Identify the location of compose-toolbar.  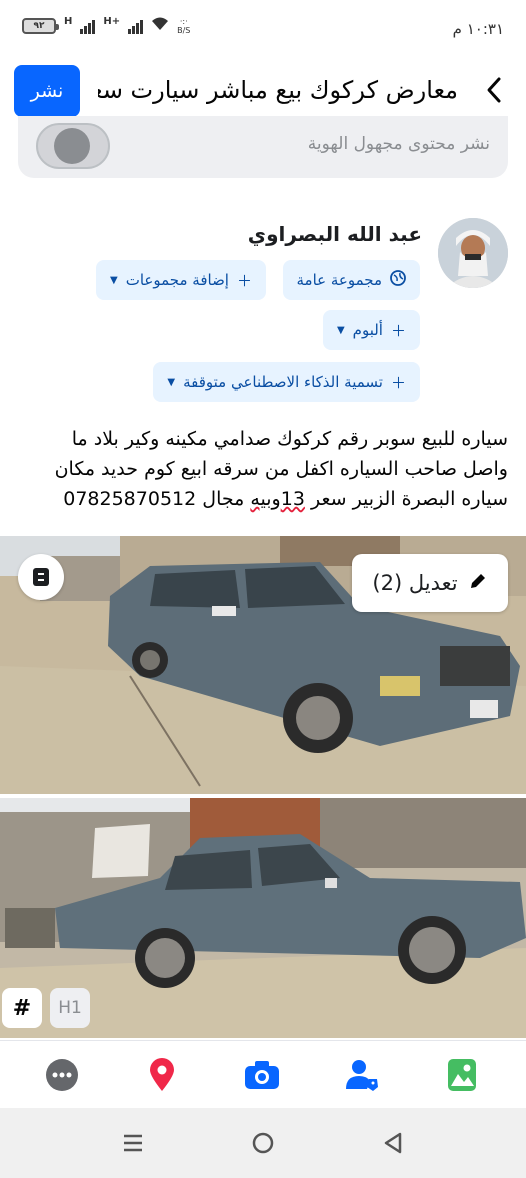
(263, 1074).